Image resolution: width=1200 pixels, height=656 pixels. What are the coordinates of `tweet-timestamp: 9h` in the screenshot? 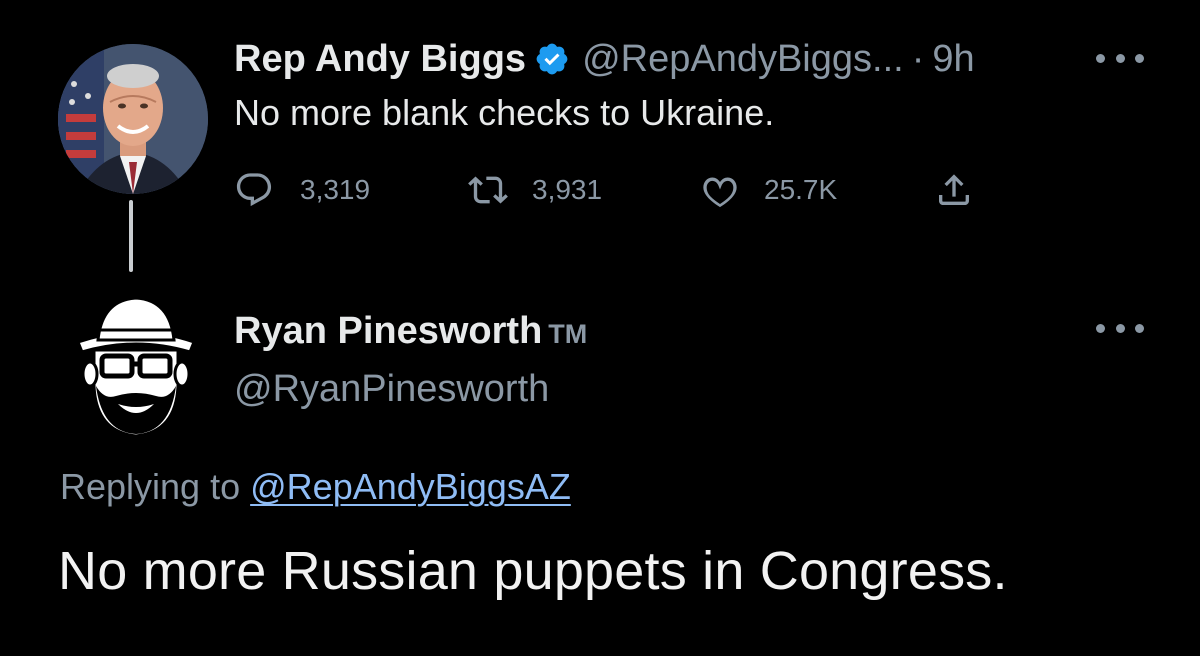 It's located at (953, 59).